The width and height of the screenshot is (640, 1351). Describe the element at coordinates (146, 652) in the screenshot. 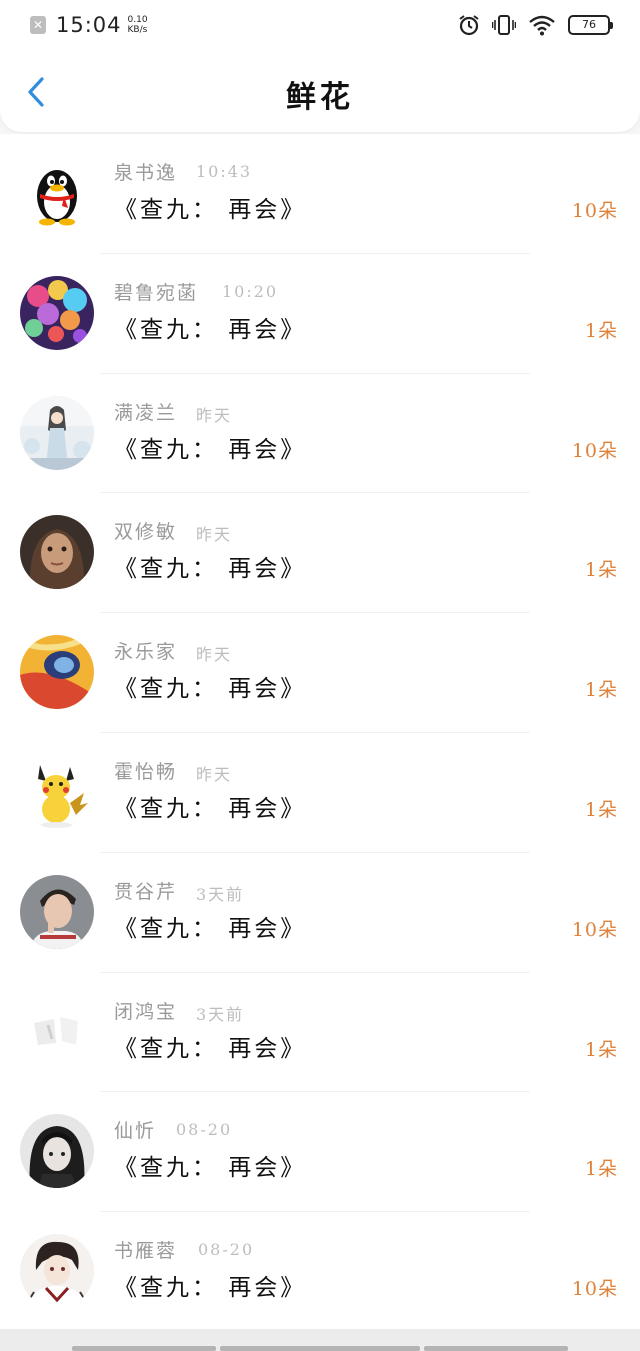

I see `username: 永乐家` at that location.